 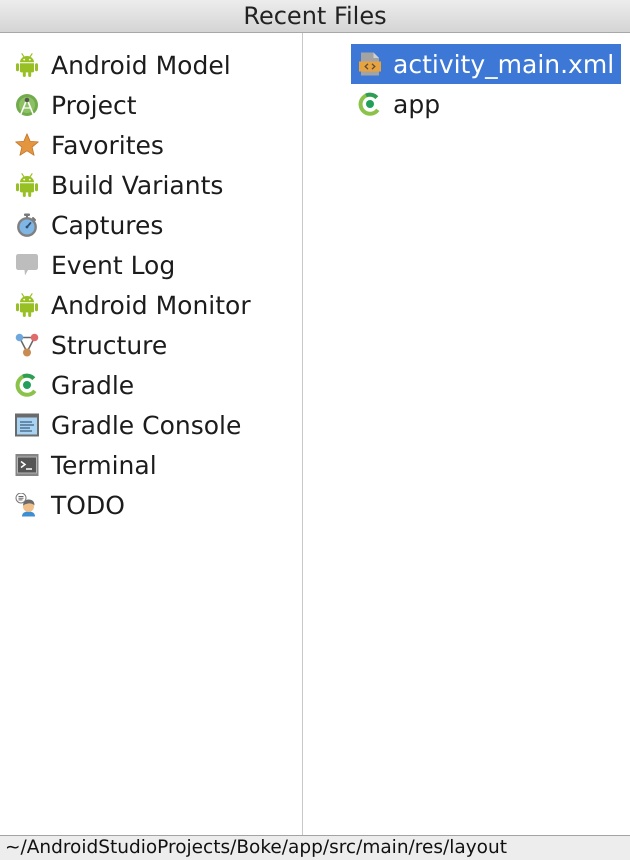 I want to click on compass-disc-icon, so click(x=27, y=105).